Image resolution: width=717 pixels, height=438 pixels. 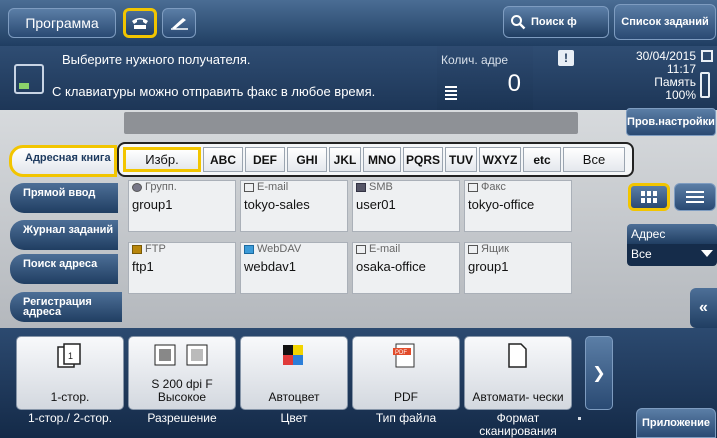 I want to click on address-type: SMB, so click(x=381, y=187).